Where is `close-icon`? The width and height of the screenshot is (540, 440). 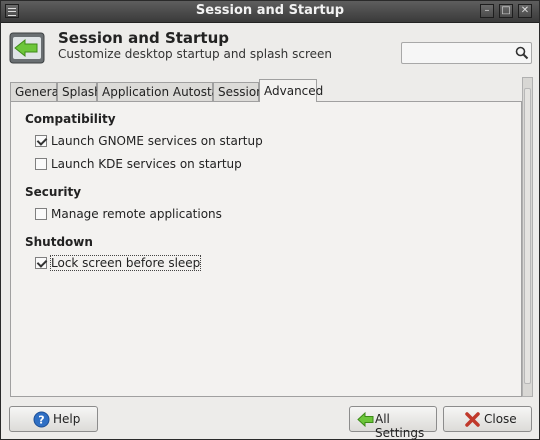
close-icon is located at coordinates (472, 419).